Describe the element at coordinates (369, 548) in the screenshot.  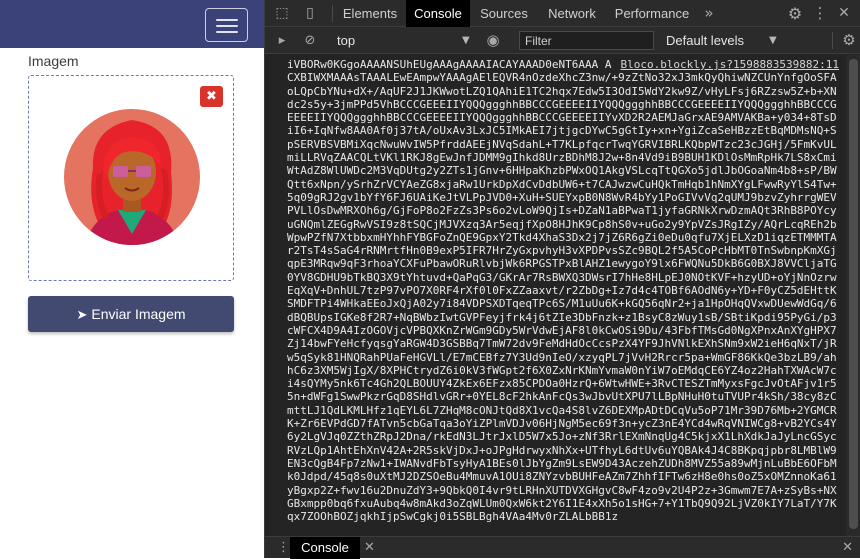
I see `close-icon: ✕` at that location.